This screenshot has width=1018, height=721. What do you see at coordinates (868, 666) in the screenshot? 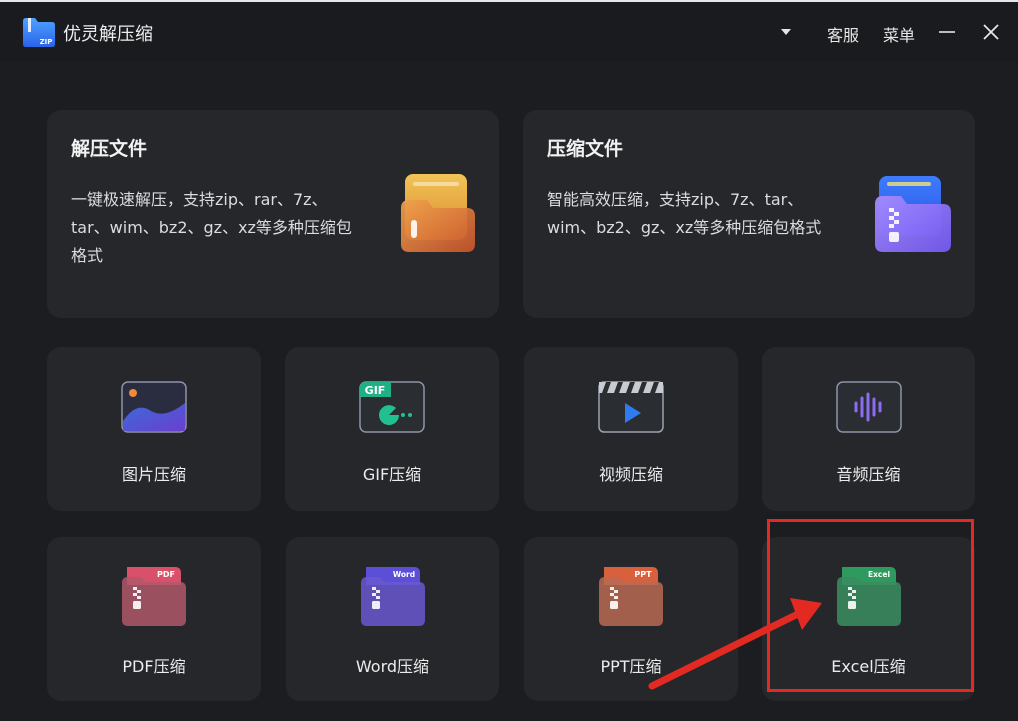
I see `excel-compress-label: Excel压缩` at bounding box center [868, 666].